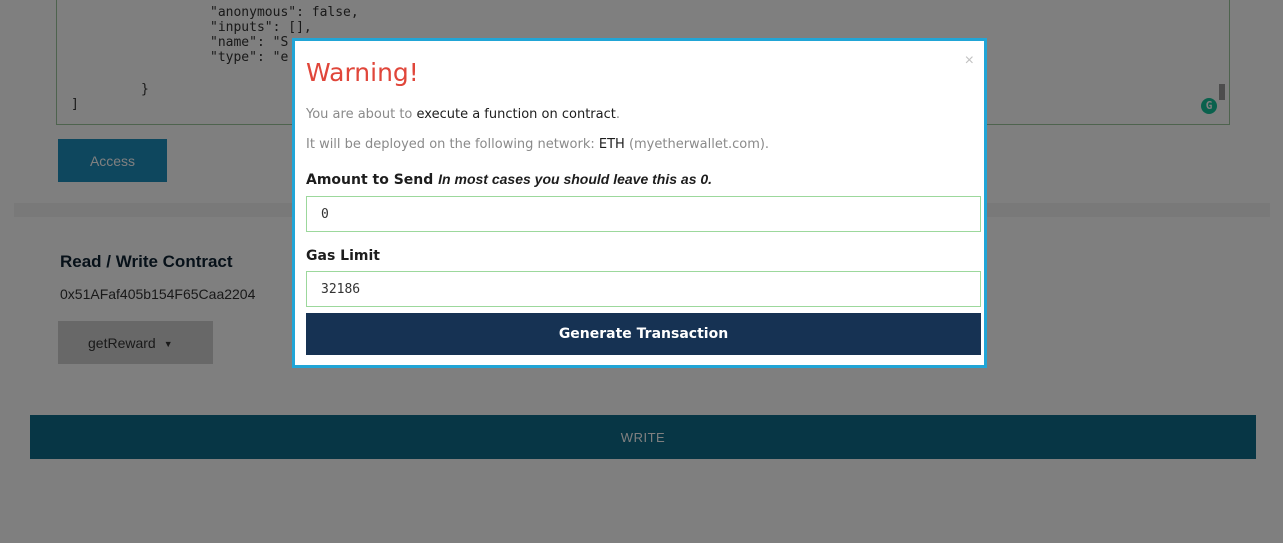 The image size is (1283, 543). What do you see at coordinates (618, 114) in the screenshot?
I see `notice-text: .` at bounding box center [618, 114].